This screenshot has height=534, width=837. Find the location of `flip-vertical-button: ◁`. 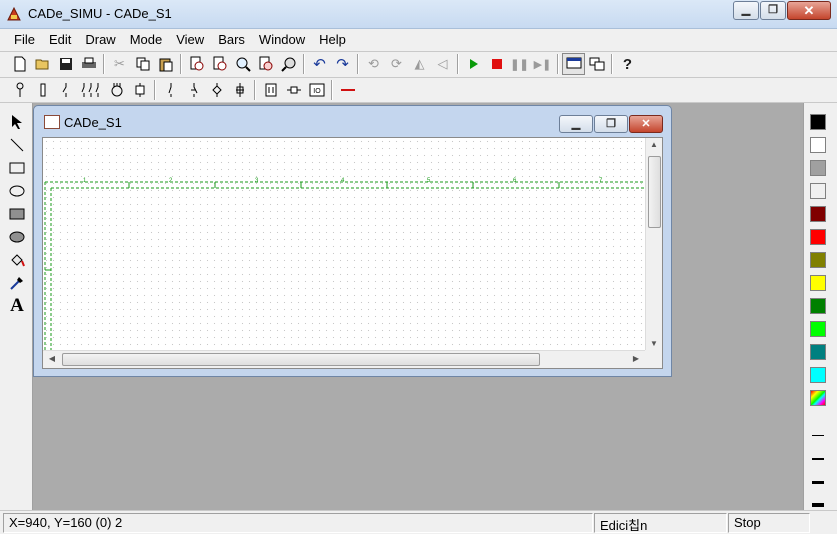

flip-vertical-button: ◁ is located at coordinates (442, 64).